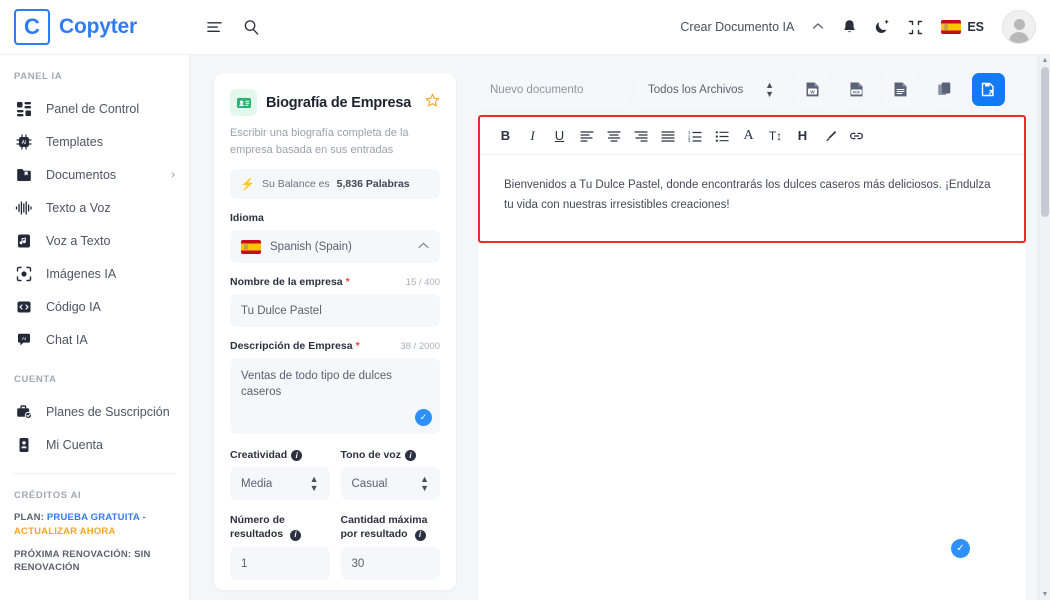 The image size is (1050, 600). Describe the element at coordinates (23, 306) in the screenshot. I see `code-icon` at that location.